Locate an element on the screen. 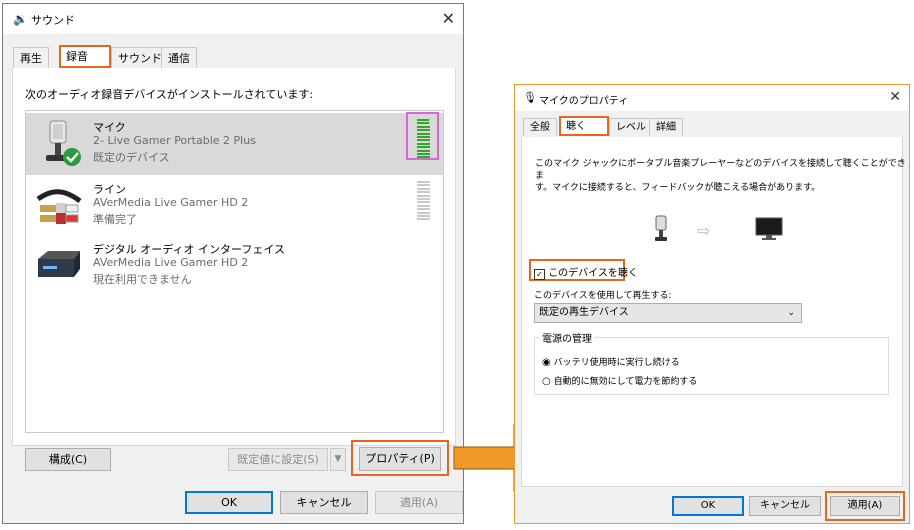  tab-strip: 全般 聴く レベル 詳細 is located at coordinates (712, 127).